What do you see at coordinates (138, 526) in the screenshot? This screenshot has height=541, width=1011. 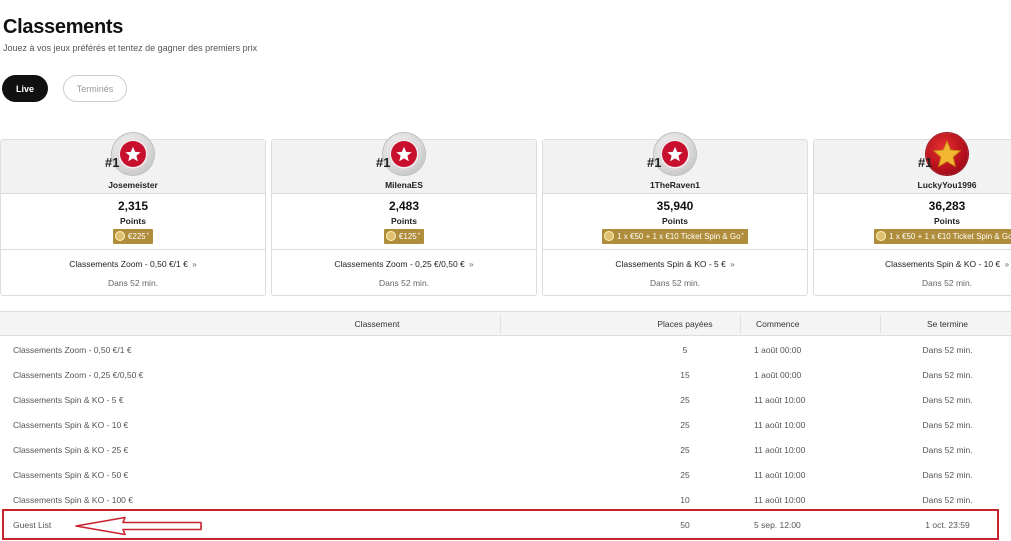 I see `annotation-arrow-icon` at bounding box center [138, 526].